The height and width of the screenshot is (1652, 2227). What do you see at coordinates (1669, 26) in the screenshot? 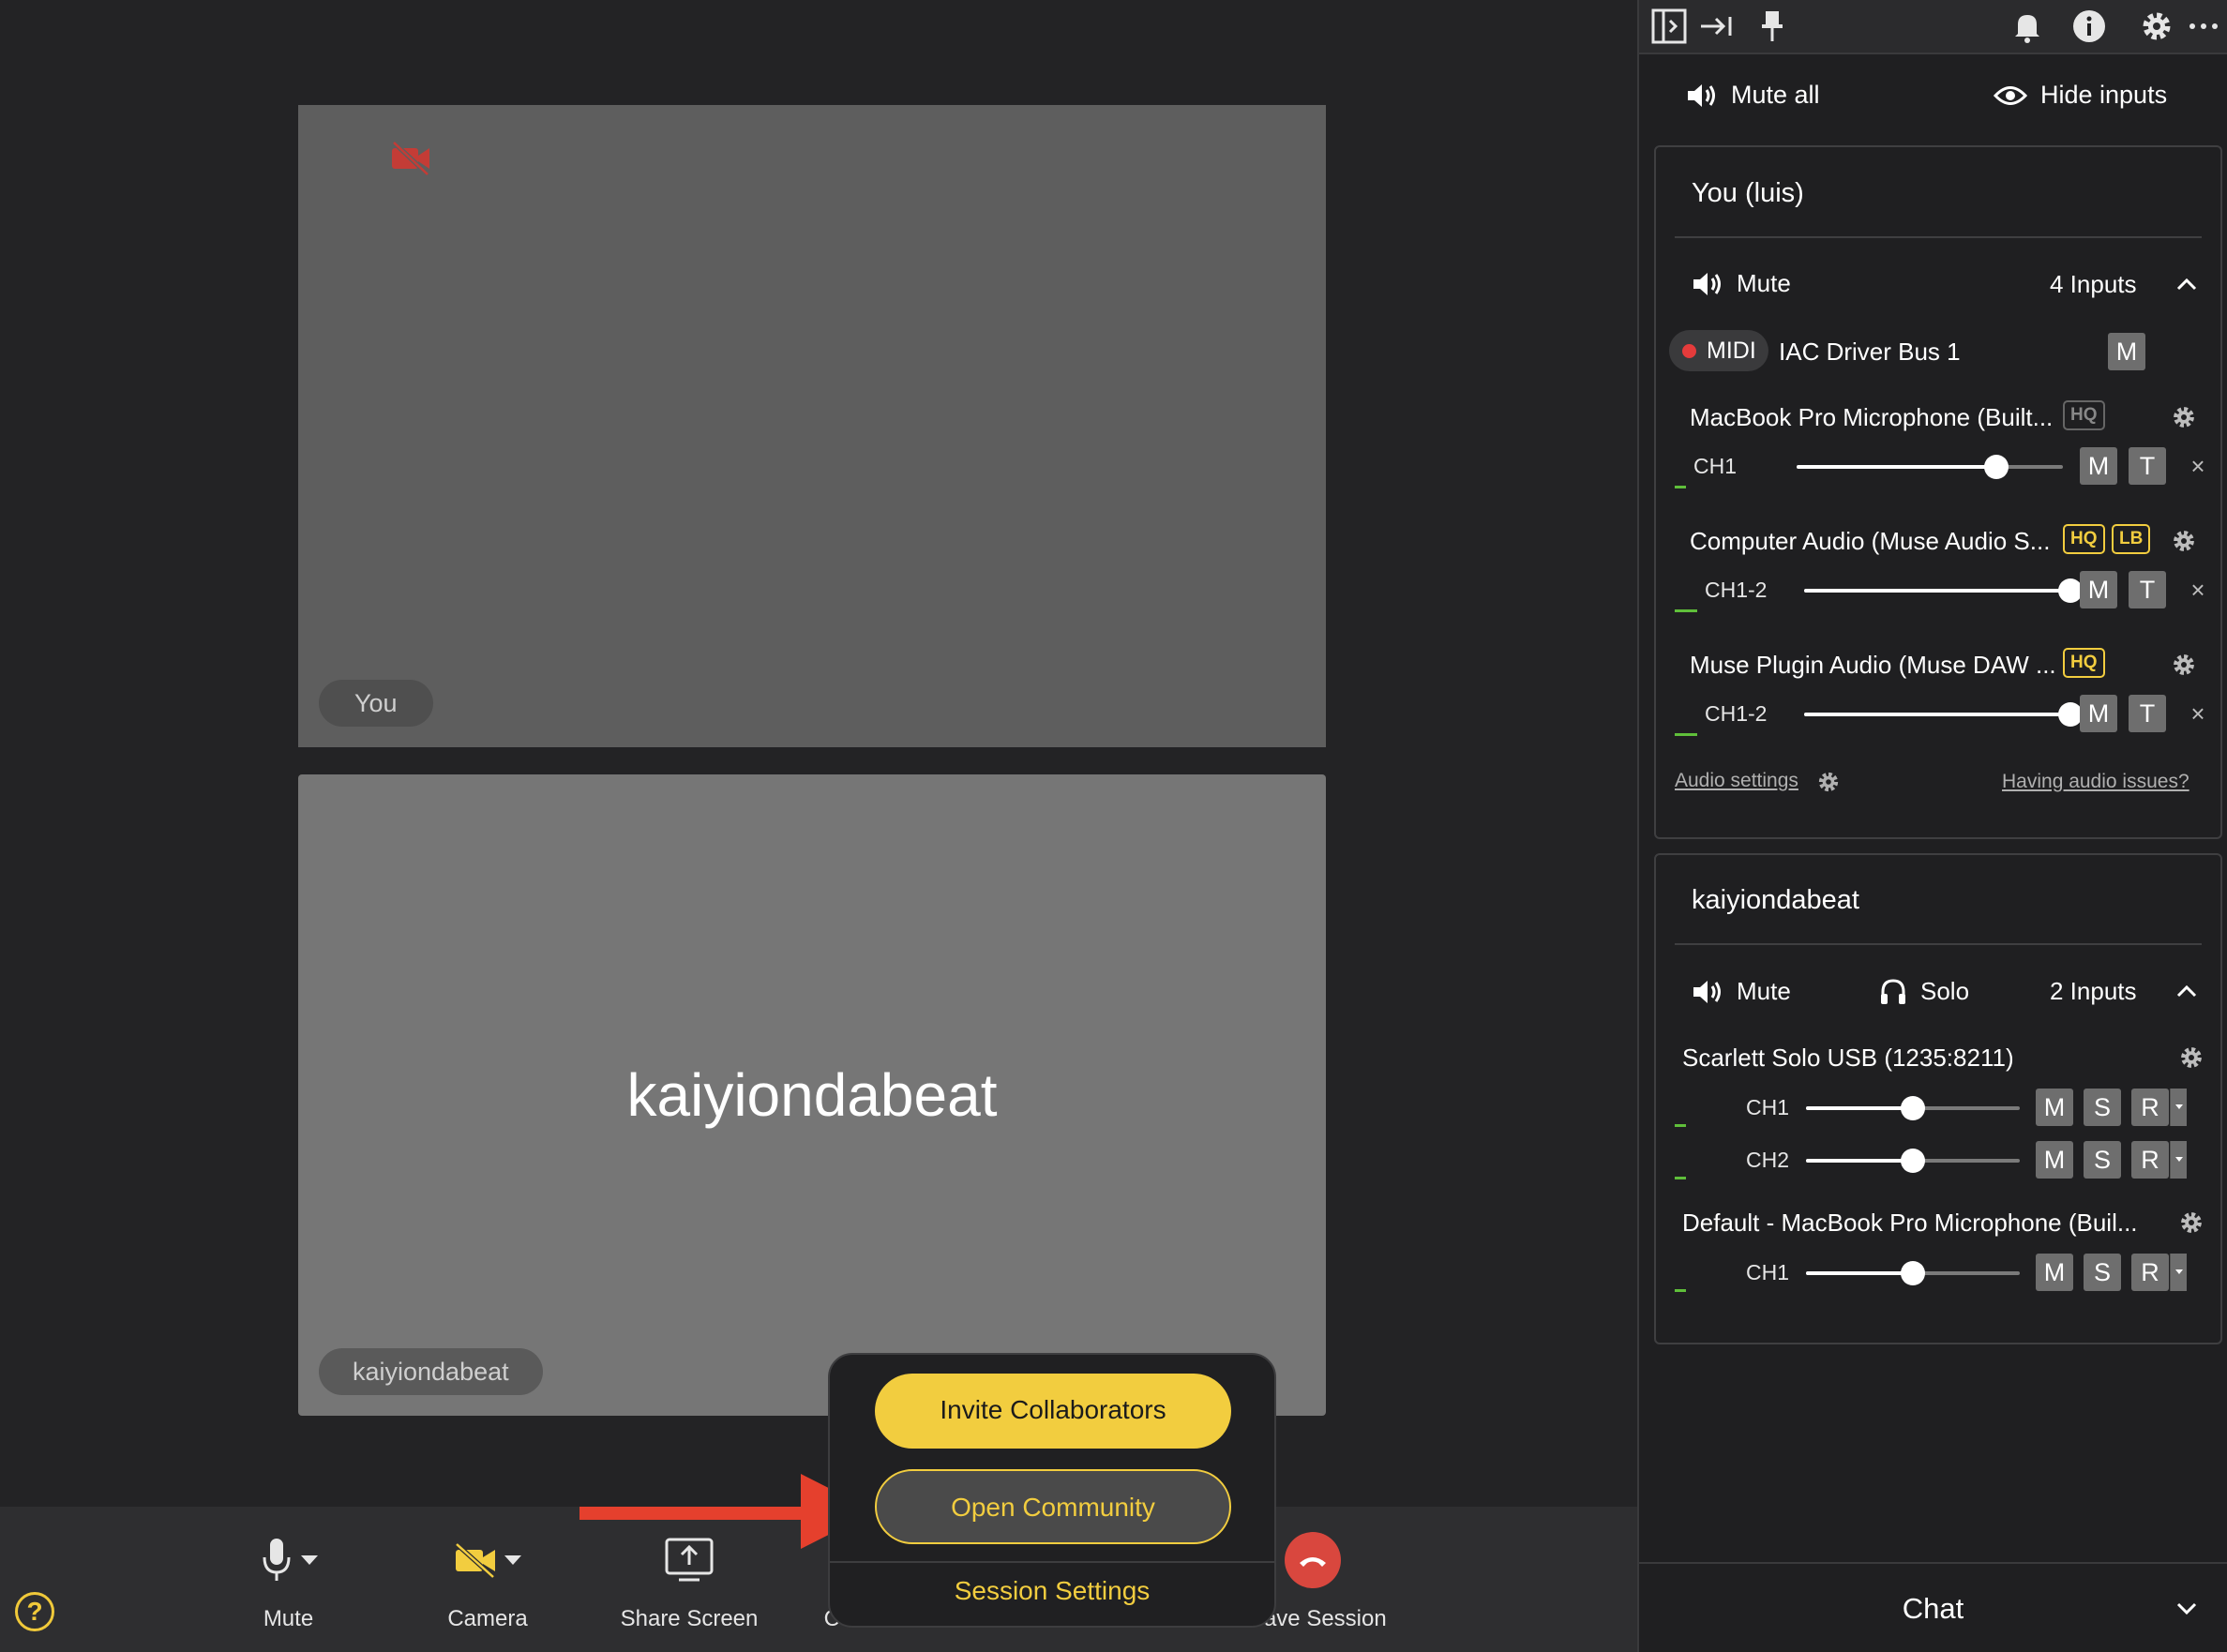
I see `sidebar-toggle-icon` at bounding box center [1669, 26].